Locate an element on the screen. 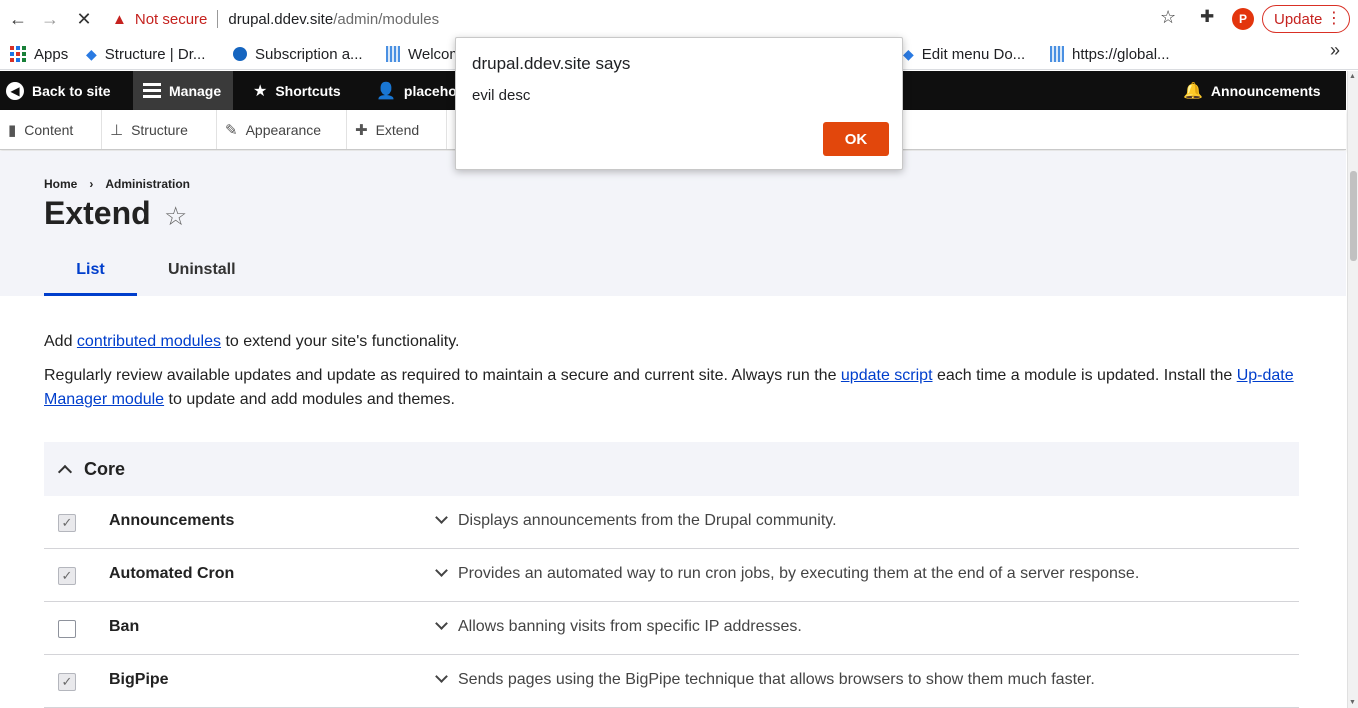 This screenshot has height=708, width=1358. forward-arrow-icon: → is located at coordinates (50, 19).